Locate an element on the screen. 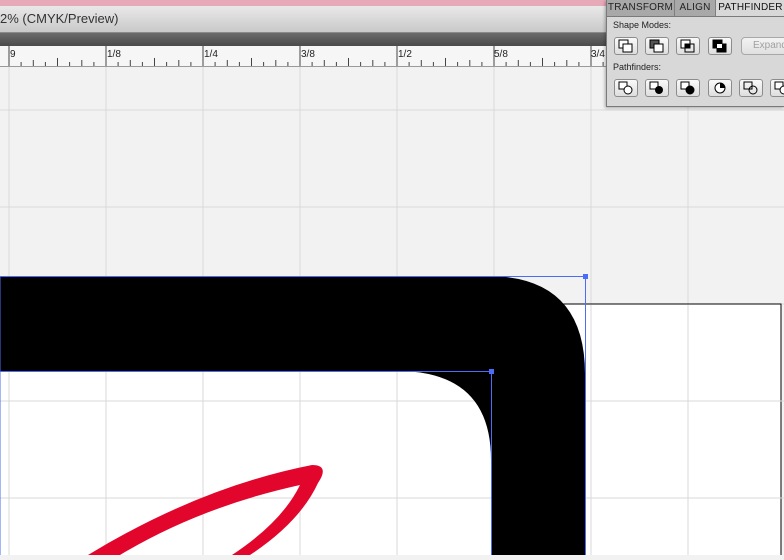 The width and height of the screenshot is (784, 560). crop-icon is located at coordinates (720, 88).